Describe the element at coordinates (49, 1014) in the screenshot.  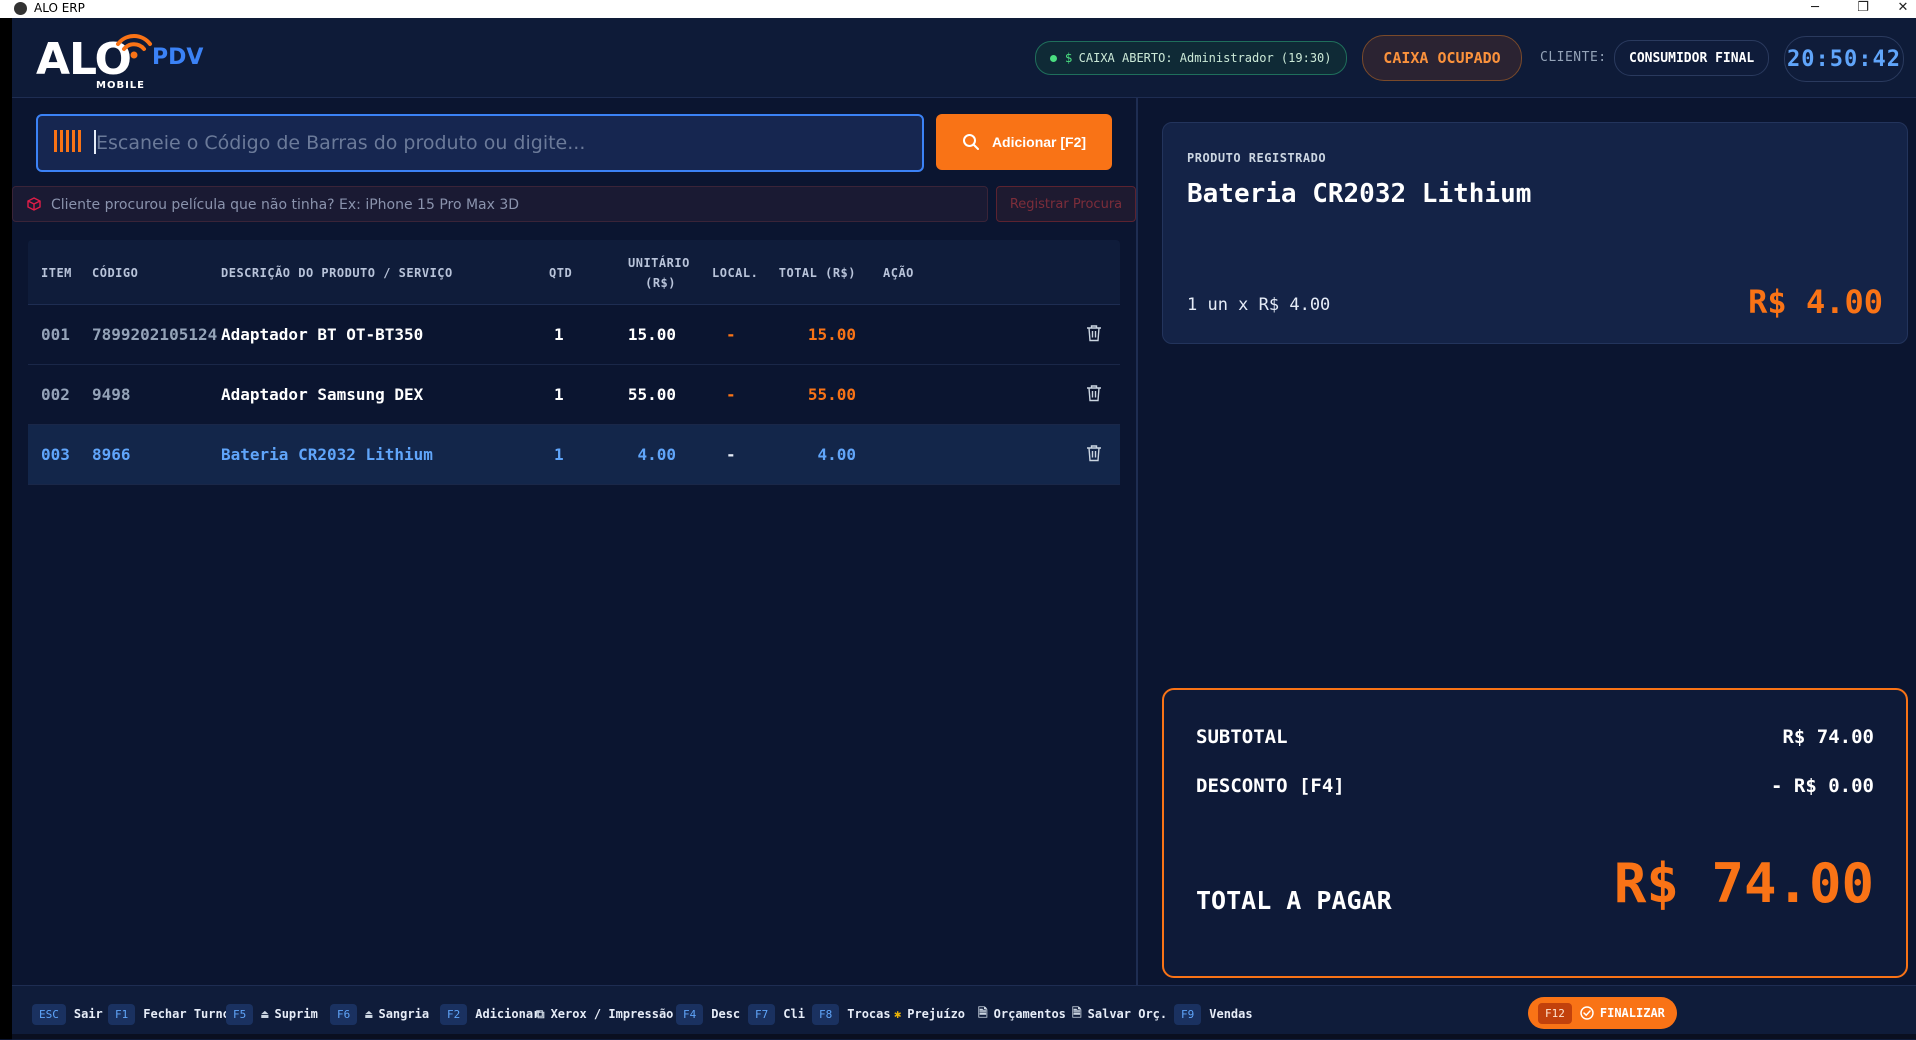
I see `key-badge: ESC` at that location.